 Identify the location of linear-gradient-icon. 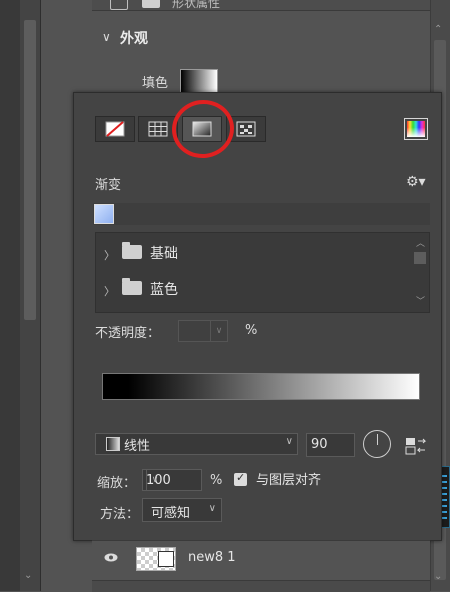
(113, 444).